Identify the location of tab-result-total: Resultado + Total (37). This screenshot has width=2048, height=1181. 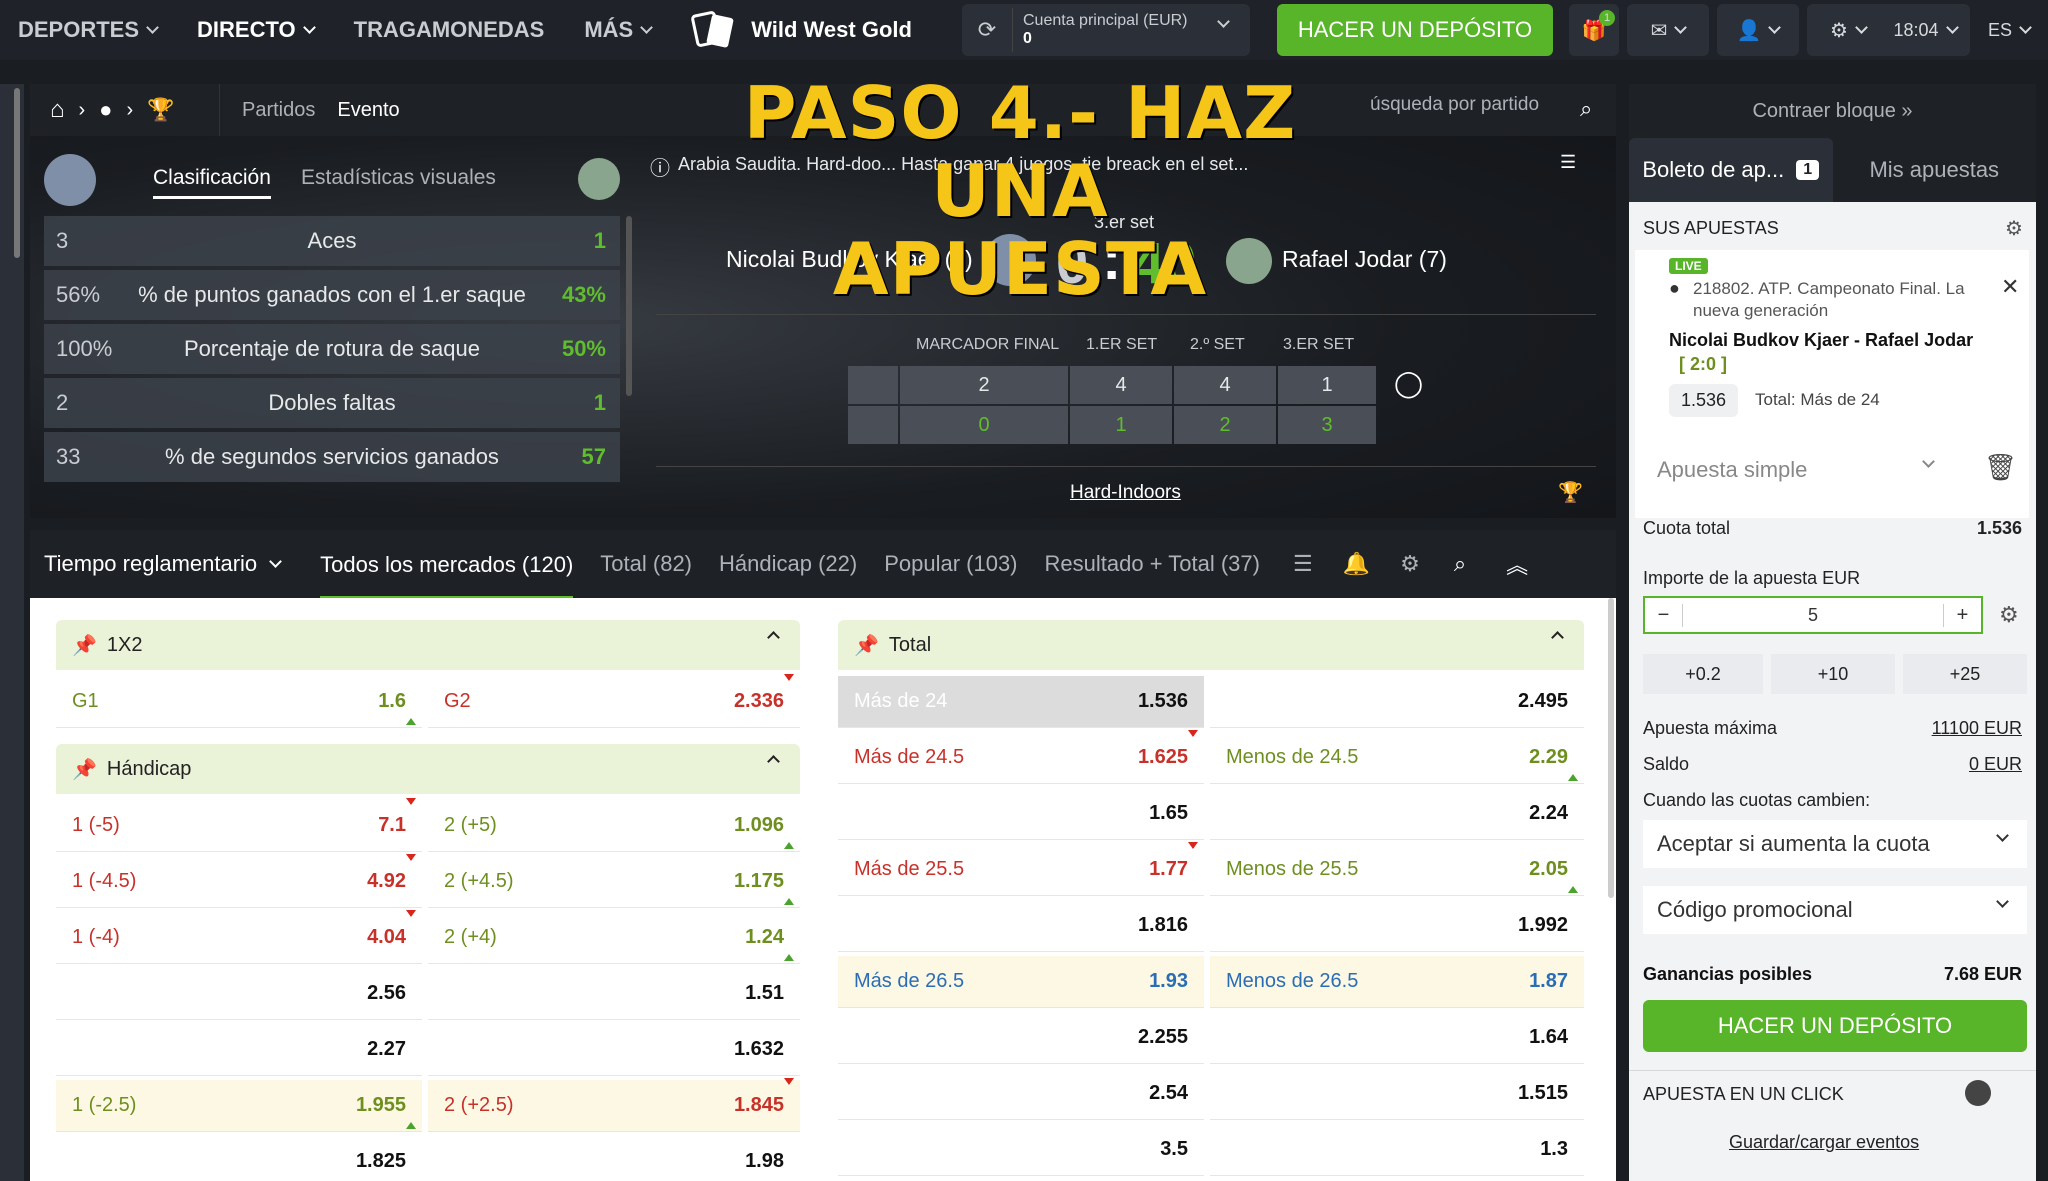
(1152, 564).